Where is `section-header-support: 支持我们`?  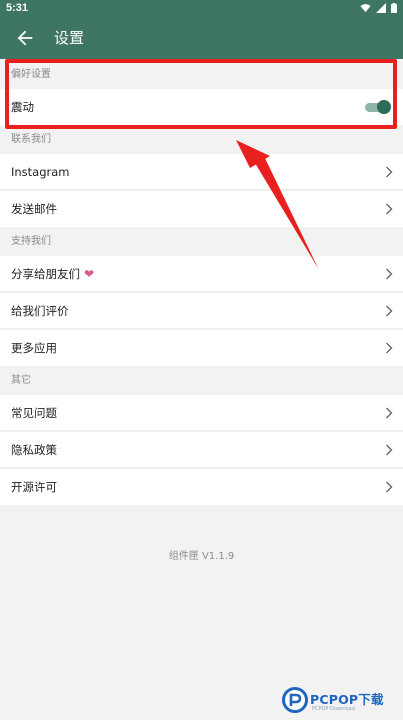 section-header-support: 支持我们 is located at coordinates (31, 241).